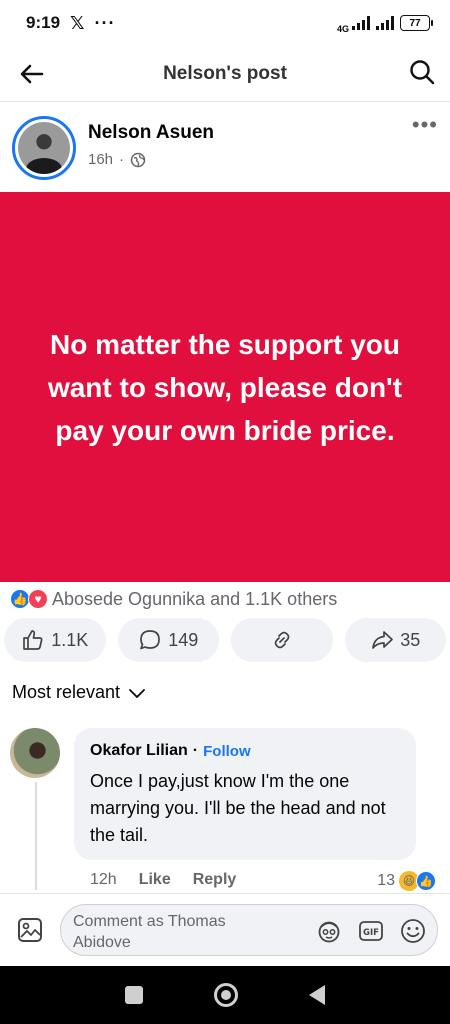 The width and height of the screenshot is (450, 1024). Describe the element at coordinates (117, 159) in the screenshot. I see `post-meta: 16h ·` at that location.